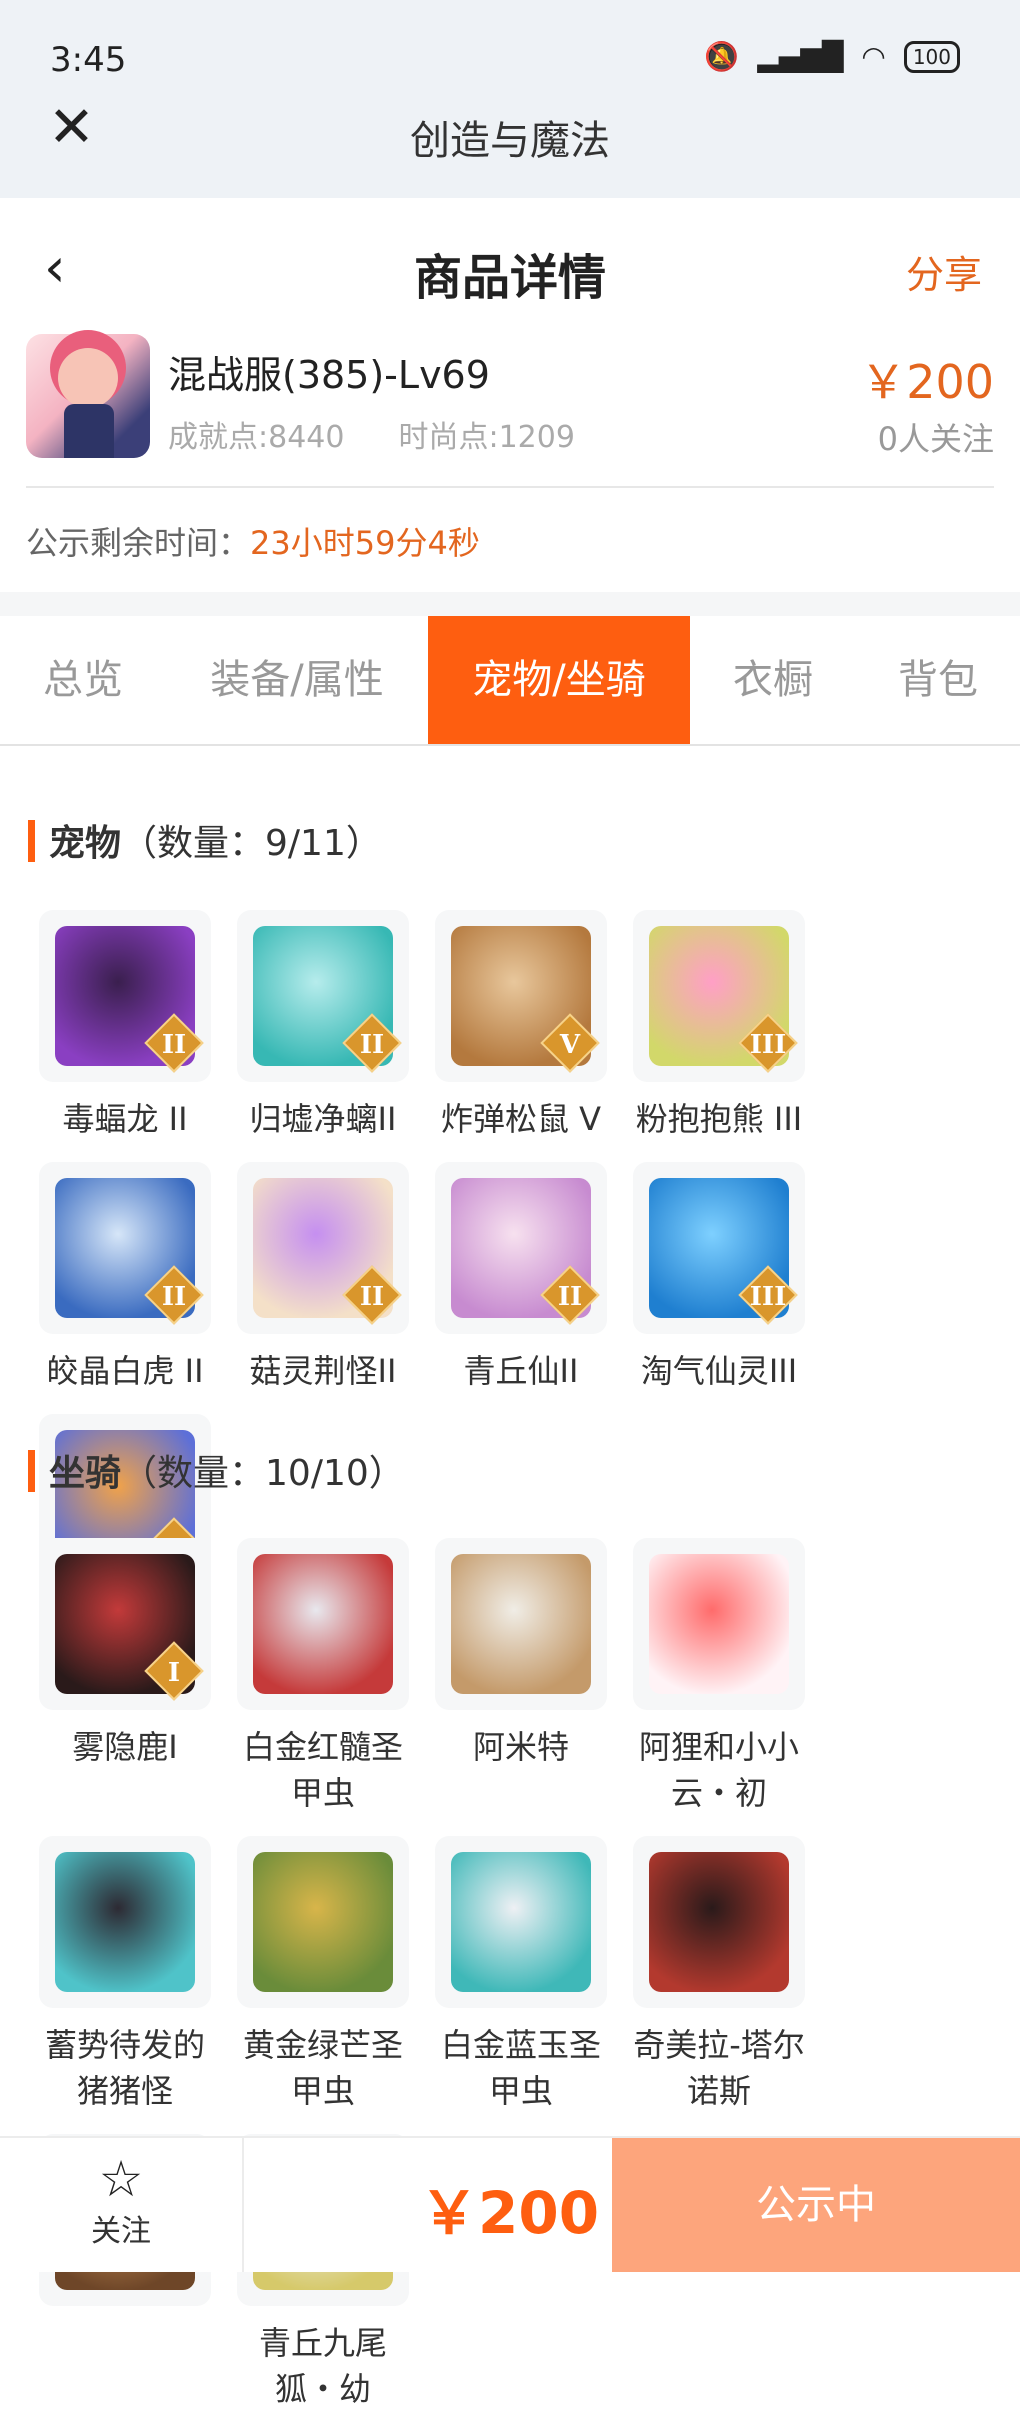  I want to click on pet-item: II 青丘仙II, so click(521, 1278).